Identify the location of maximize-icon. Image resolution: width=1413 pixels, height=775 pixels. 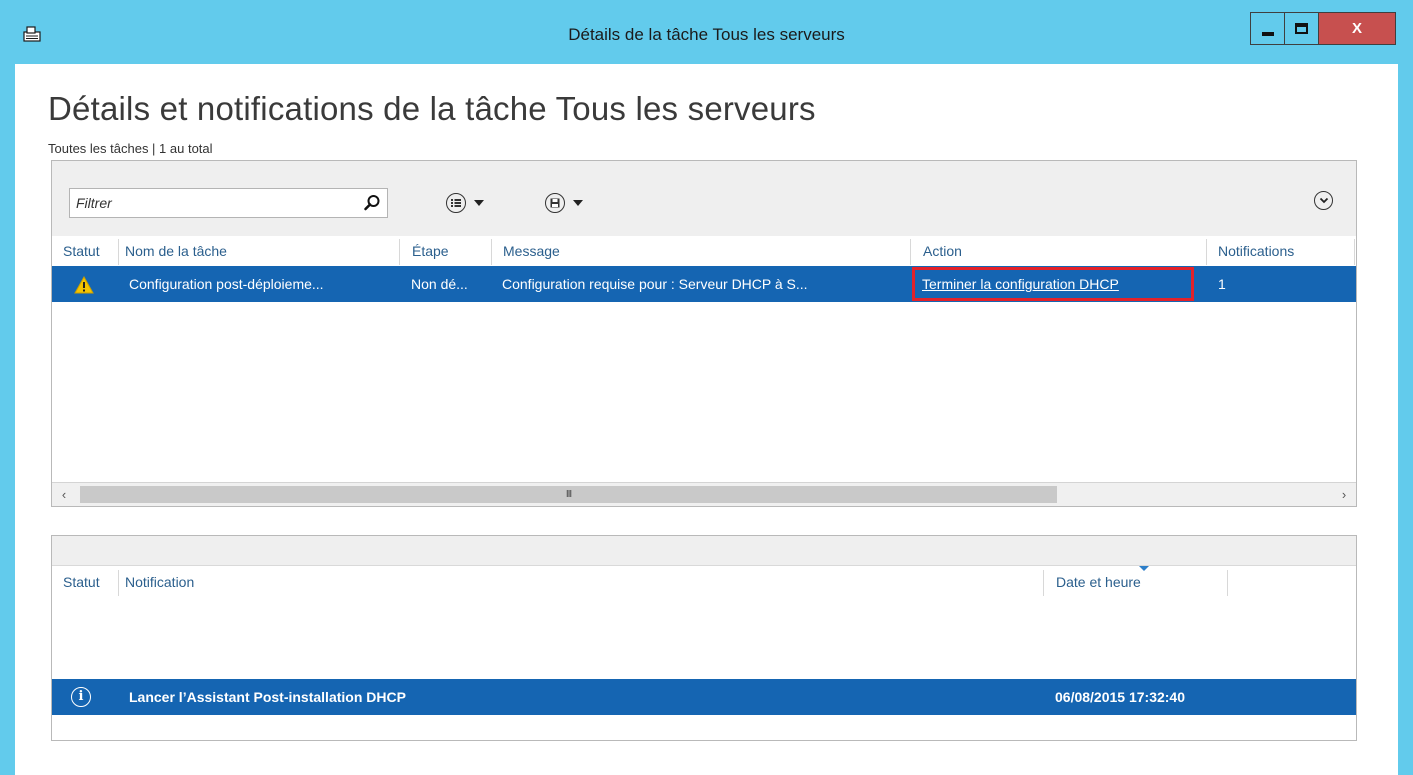
(1301, 28).